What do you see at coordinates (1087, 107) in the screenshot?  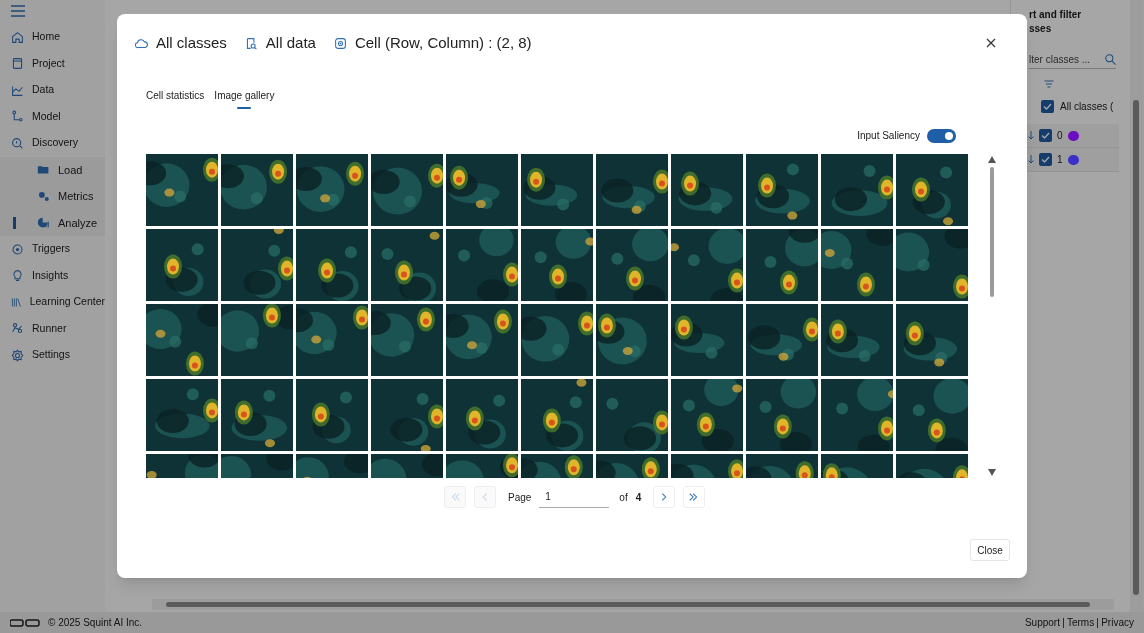 I see `all-classes-label: All classes (` at bounding box center [1087, 107].